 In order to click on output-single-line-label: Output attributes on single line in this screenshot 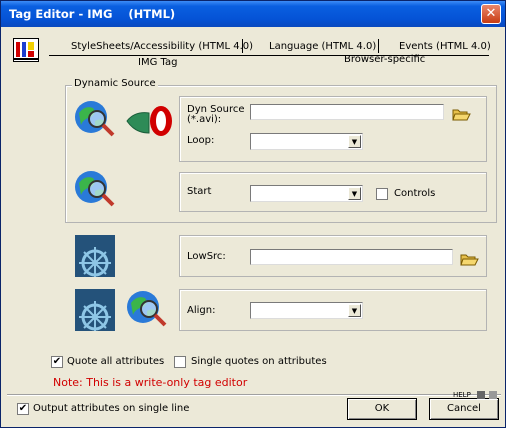, I will do `click(111, 408)`.